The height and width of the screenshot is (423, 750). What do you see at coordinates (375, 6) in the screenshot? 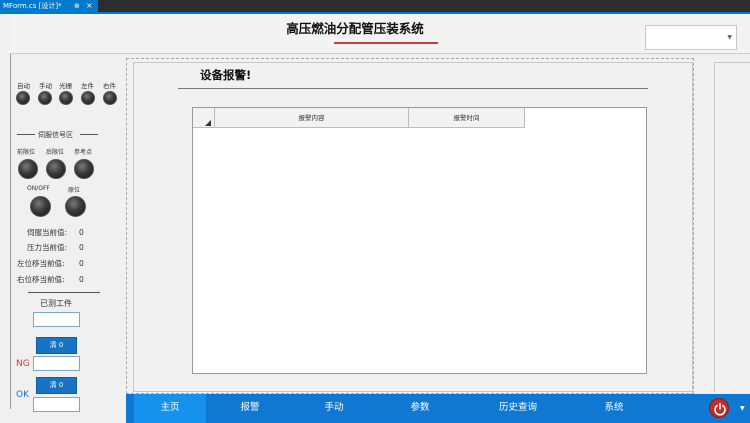
I see `ide-tab-strip: MForm.cs [设计]* ⊕ ×` at bounding box center [375, 6].